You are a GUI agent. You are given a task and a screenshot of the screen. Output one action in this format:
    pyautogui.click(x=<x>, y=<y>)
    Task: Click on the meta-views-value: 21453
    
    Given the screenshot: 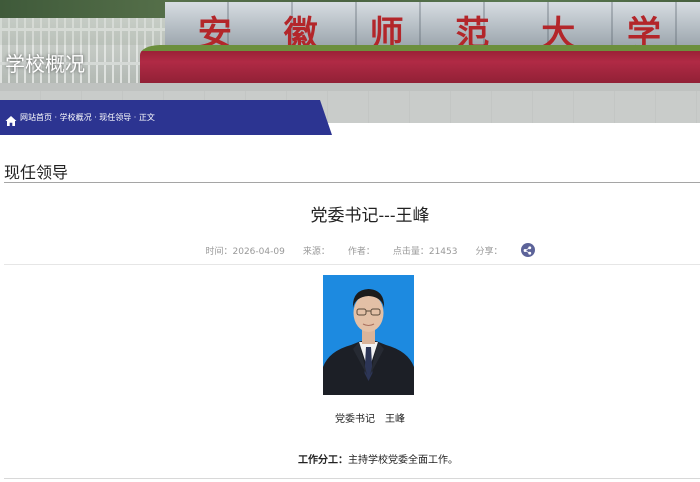 What is the action you would take?
    pyautogui.click(x=443, y=251)
    